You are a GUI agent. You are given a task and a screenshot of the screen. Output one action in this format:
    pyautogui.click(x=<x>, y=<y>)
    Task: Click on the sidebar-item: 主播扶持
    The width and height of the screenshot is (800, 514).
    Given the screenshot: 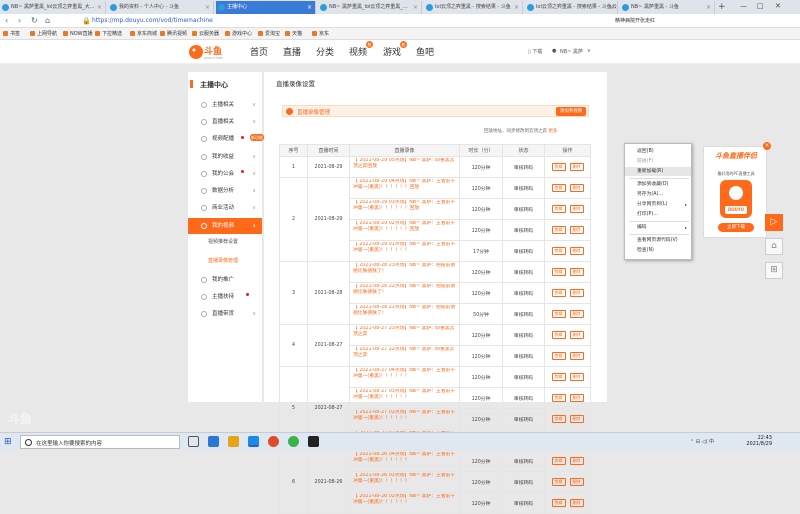 What is the action you would take?
    pyautogui.click(x=225, y=297)
    